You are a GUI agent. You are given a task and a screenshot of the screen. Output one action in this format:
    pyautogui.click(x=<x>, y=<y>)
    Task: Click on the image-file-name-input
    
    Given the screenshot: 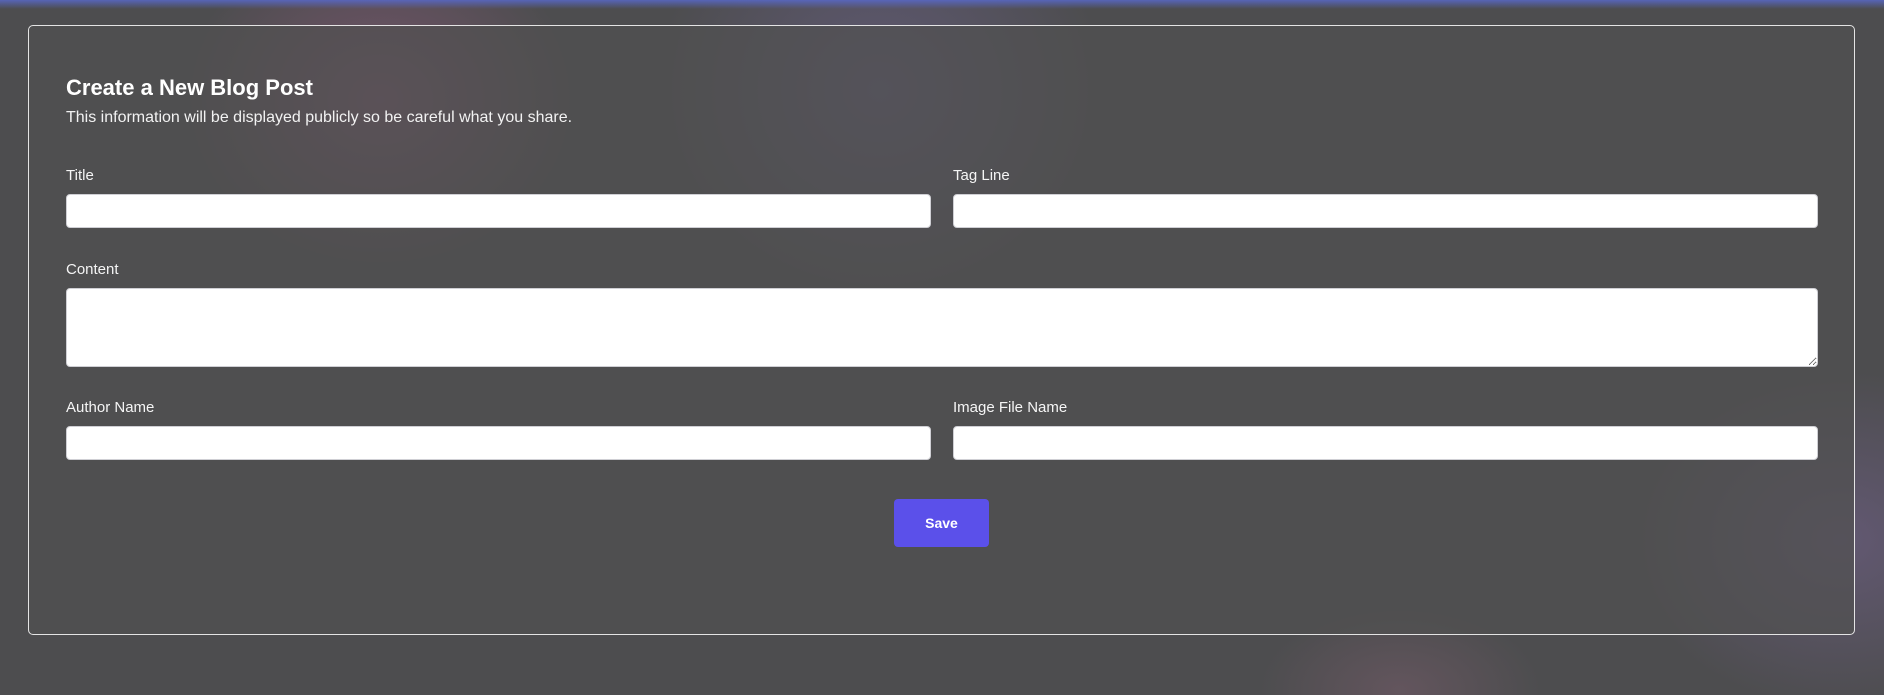 What is the action you would take?
    pyautogui.click(x=1385, y=443)
    